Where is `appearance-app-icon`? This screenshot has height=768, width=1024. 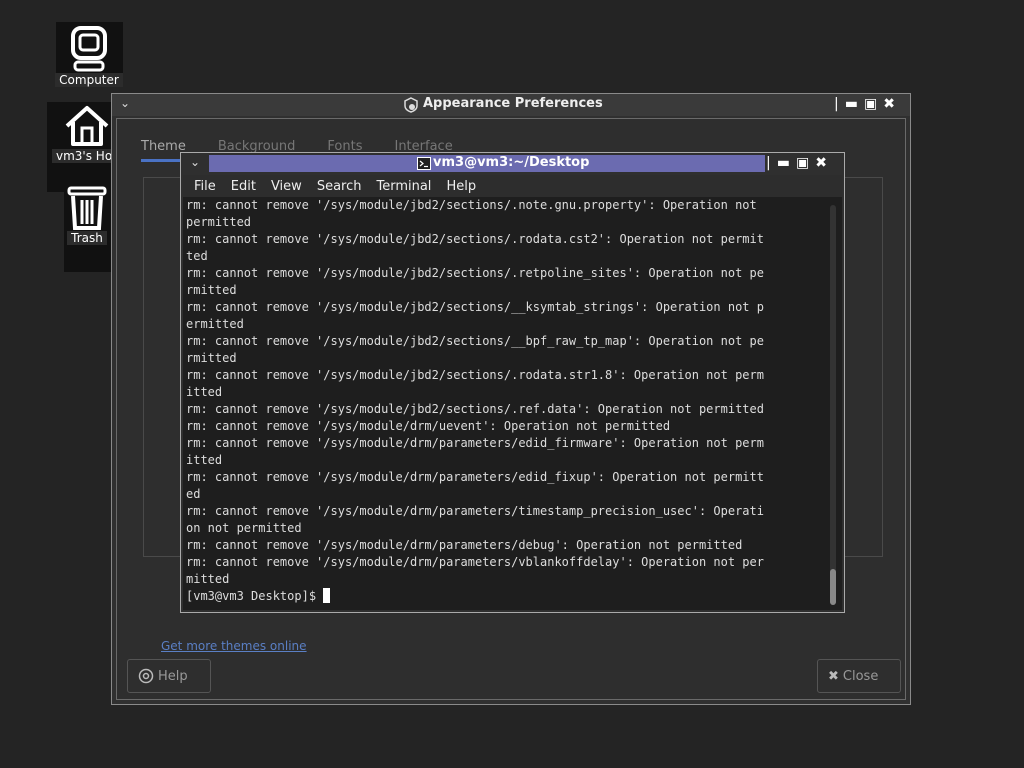 appearance-app-icon is located at coordinates (411, 105).